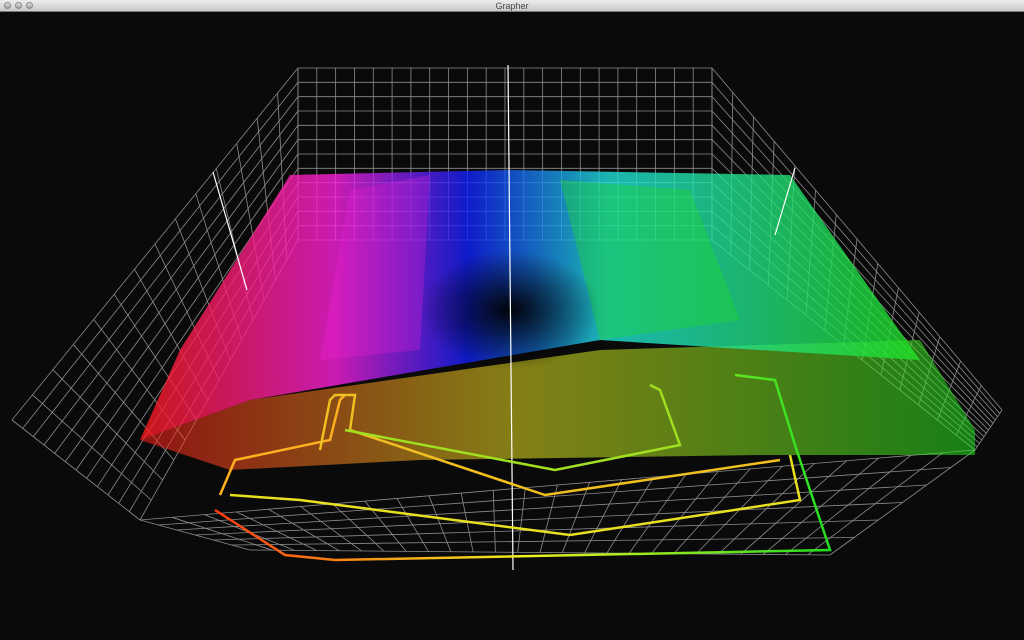 This screenshot has width=1024, height=640. I want to click on grid-right-v, so click(988, 430).